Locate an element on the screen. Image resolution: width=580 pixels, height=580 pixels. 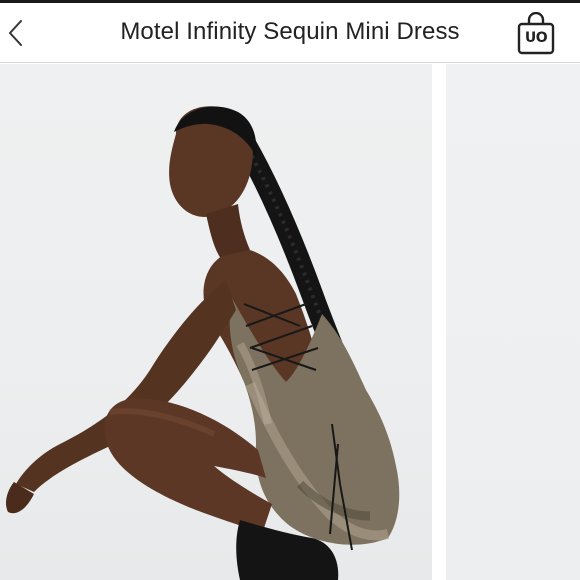
top-navigation-bar: Motel Infinity Sequin Mini Dress UO is located at coordinates (290, 31).